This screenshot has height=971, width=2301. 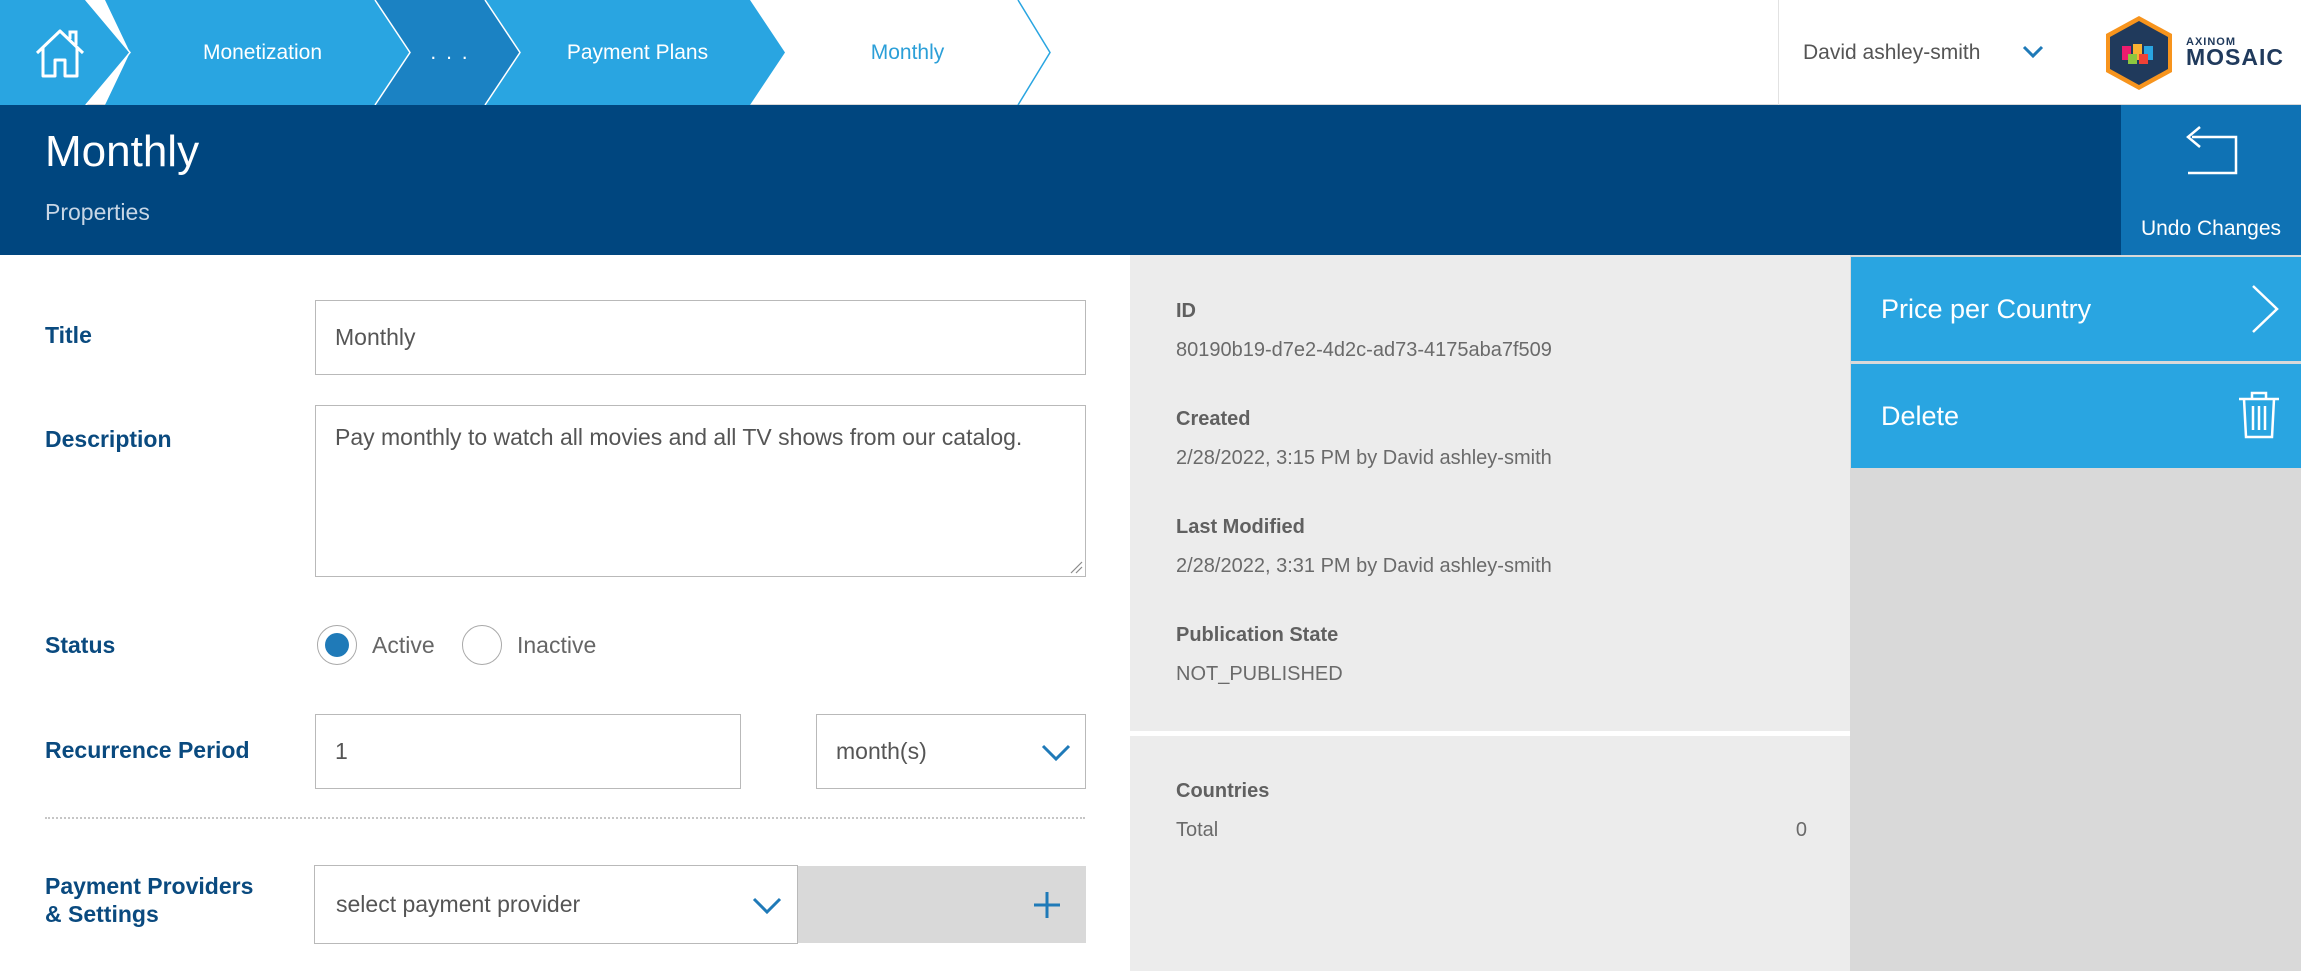 What do you see at coordinates (97, 212) in the screenshot?
I see `page-subtitle: Properties` at bounding box center [97, 212].